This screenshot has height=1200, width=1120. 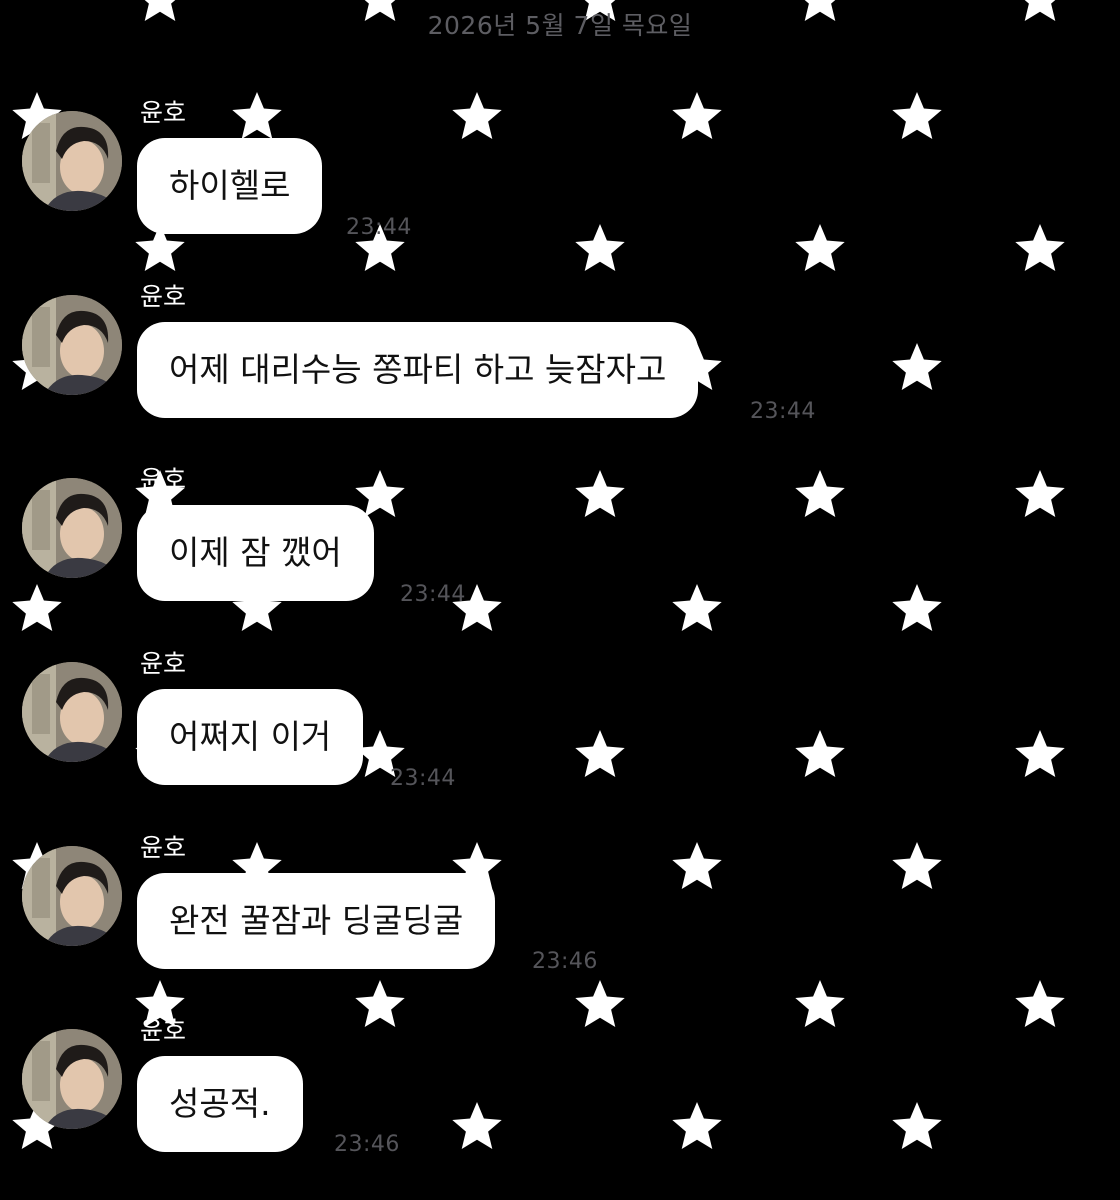 What do you see at coordinates (560, 1086) in the screenshot?
I see `message-row: 윤호 성공적. 23:46` at bounding box center [560, 1086].